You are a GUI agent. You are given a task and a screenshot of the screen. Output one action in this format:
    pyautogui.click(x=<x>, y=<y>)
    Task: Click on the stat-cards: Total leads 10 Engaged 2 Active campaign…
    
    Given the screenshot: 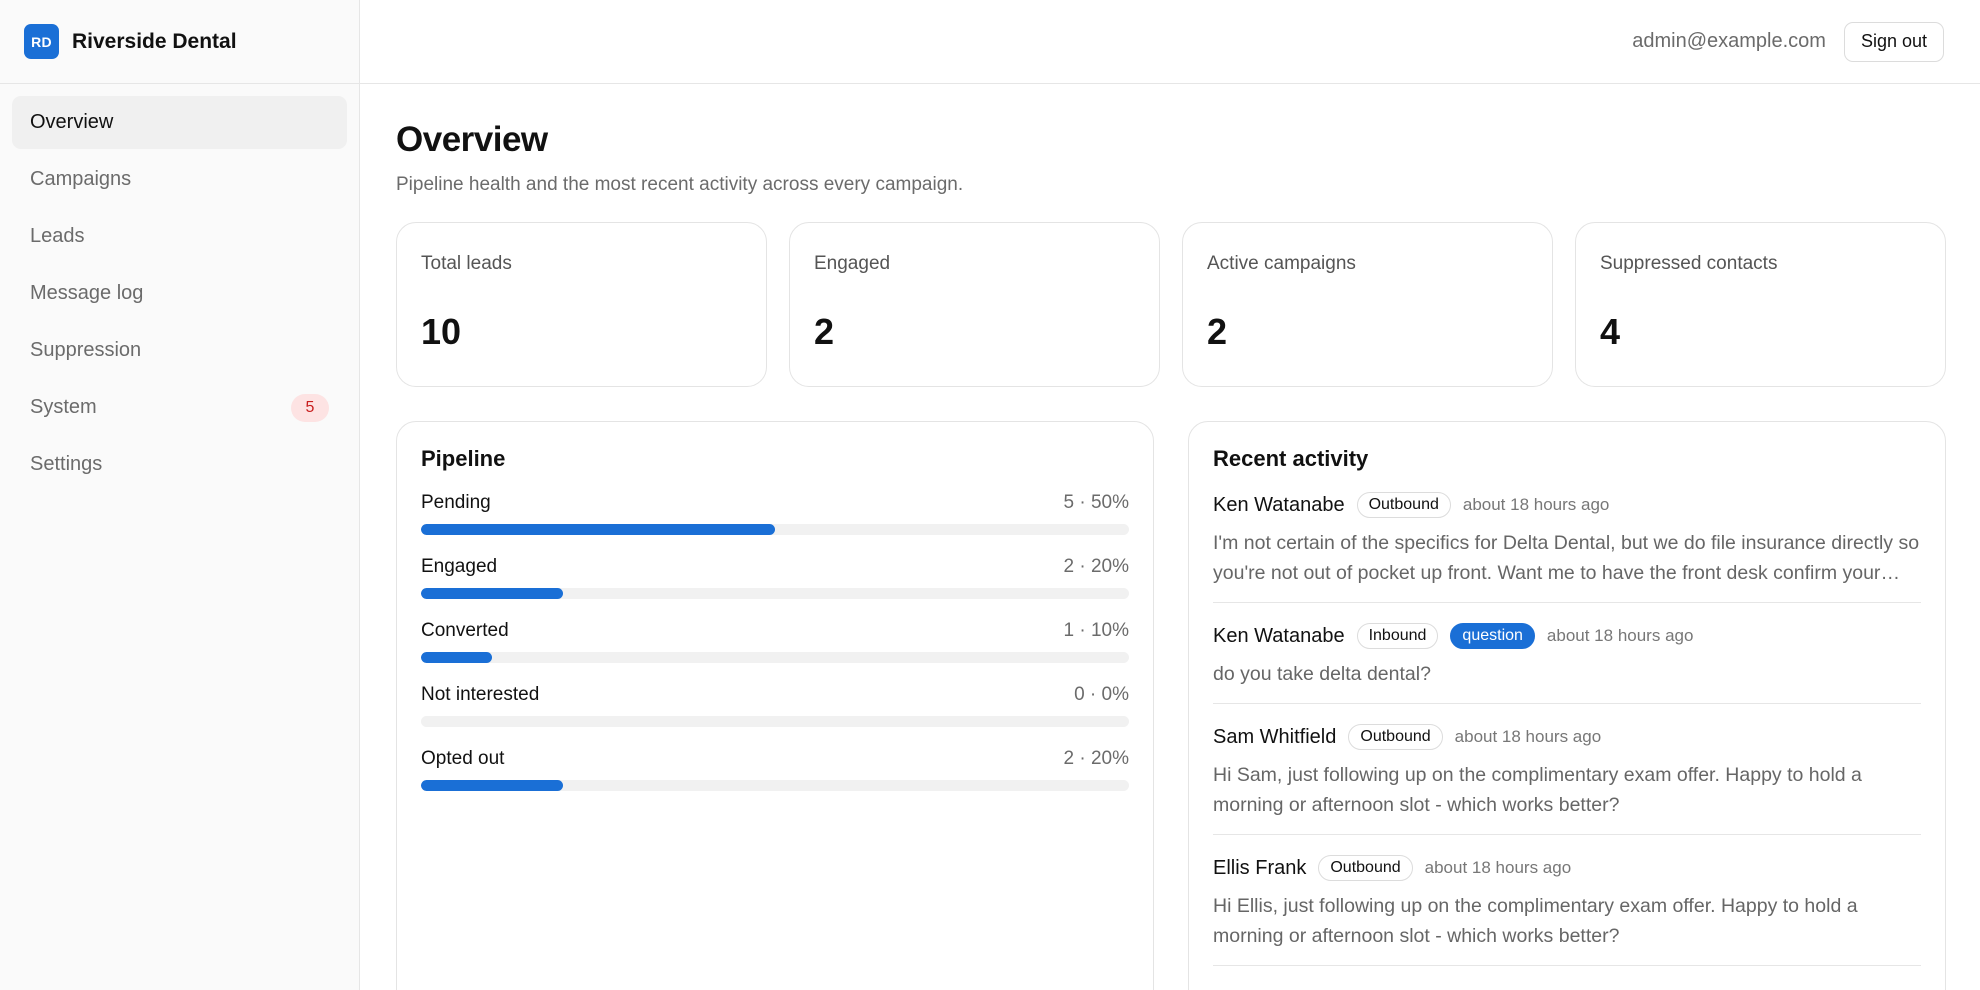 What is the action you would take?
    pyautogui.click(x=1171, y=304)
    